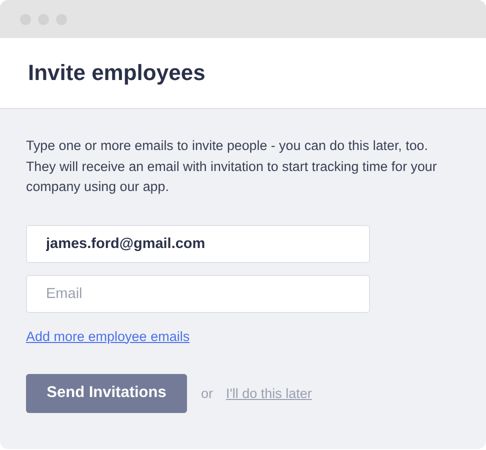  I want to click on description-text: Type one or more emails to invite people - you can do this later, too. They will receive an email with invitation to start tracking time for your company using our app., so click(232, 166).